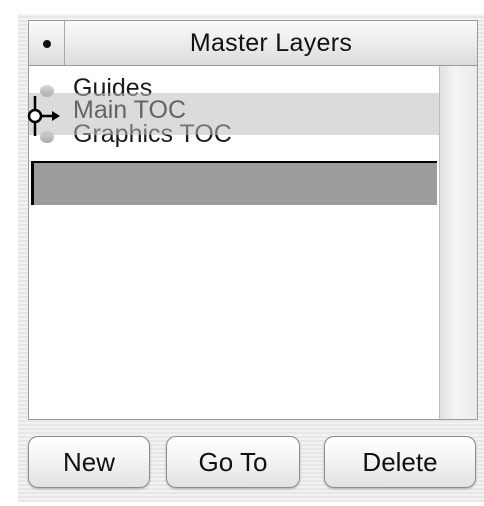  I want to click on list-header: Master Layers, so click(253, 43).